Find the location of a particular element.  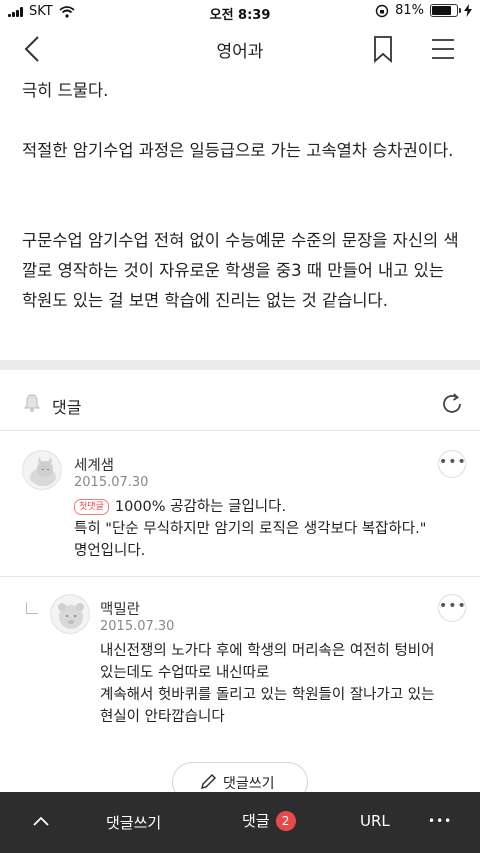

section-divider is located at coordinates (240, 365).